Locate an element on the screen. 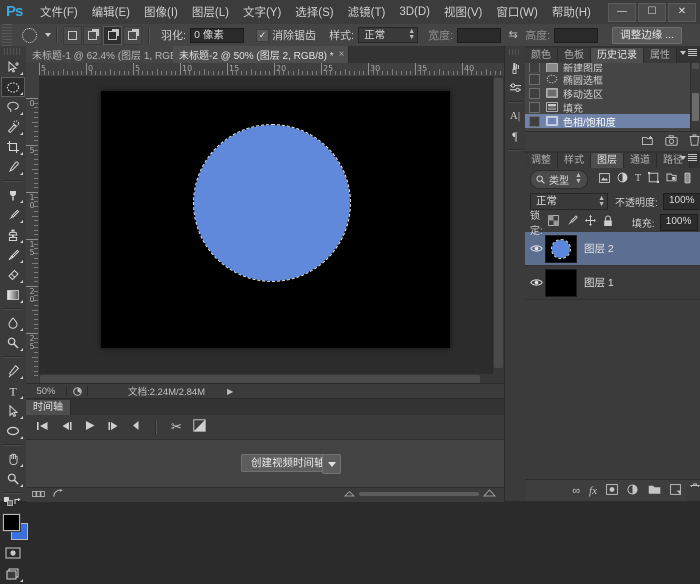 The width and height of the screenshot is (700, 584). document-tab-untitled-2: 未标题-2 @ 50% (图层 2, RGB/8) * × is located at coordinates (261, 54).